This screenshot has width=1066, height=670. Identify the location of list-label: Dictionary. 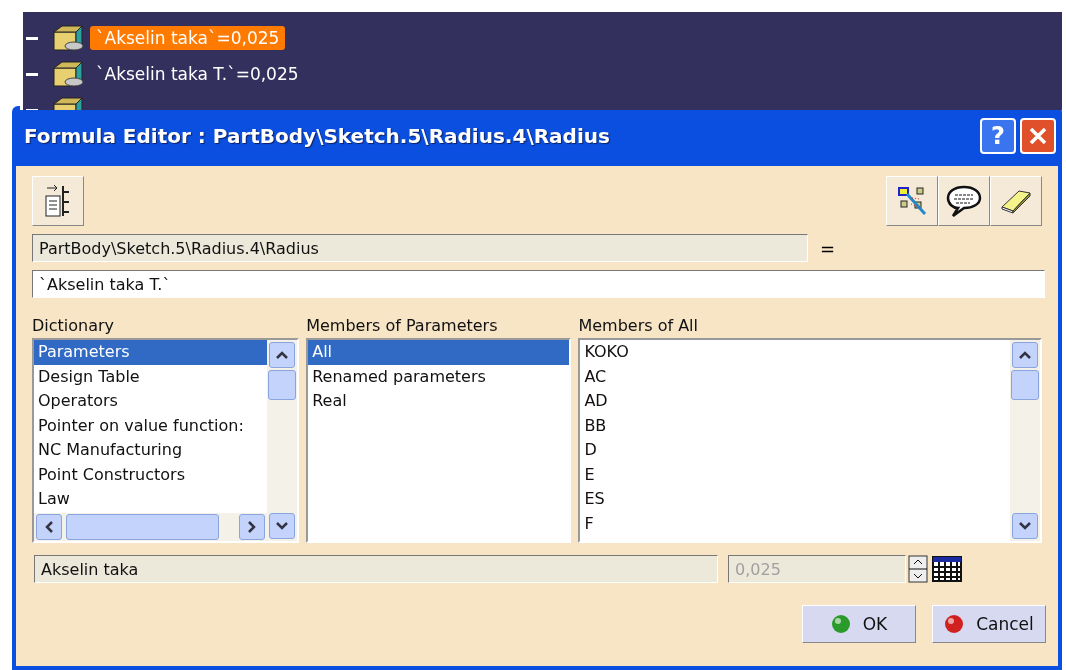
(74, 326).